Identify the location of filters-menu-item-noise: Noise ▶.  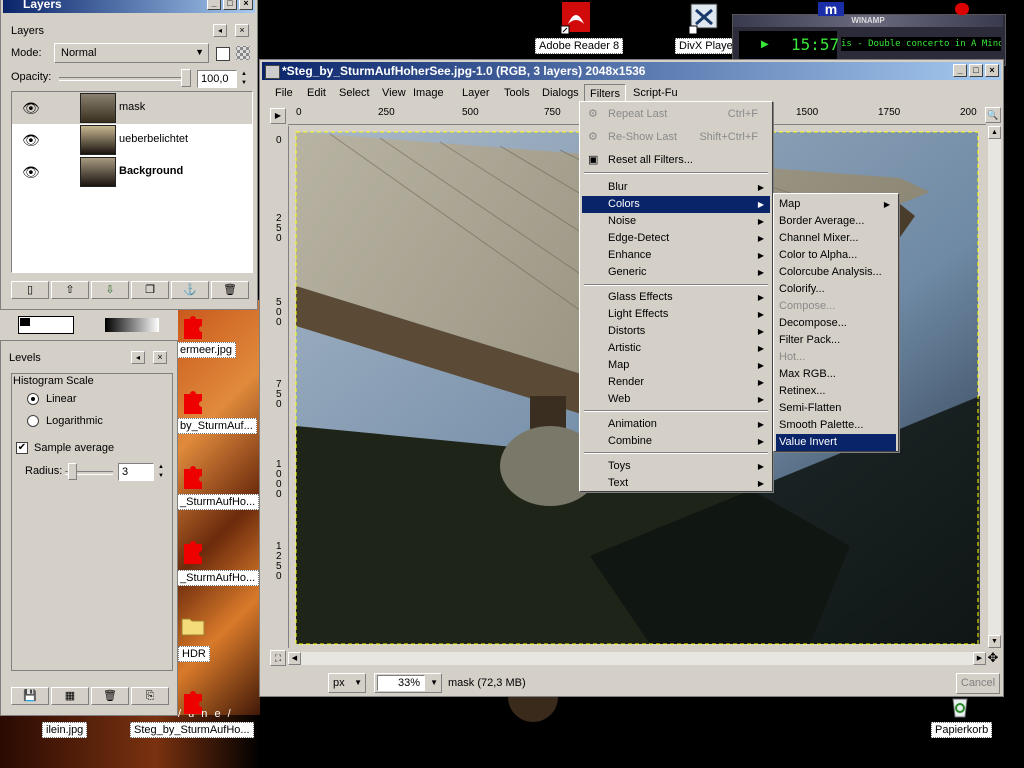
(676, 221).